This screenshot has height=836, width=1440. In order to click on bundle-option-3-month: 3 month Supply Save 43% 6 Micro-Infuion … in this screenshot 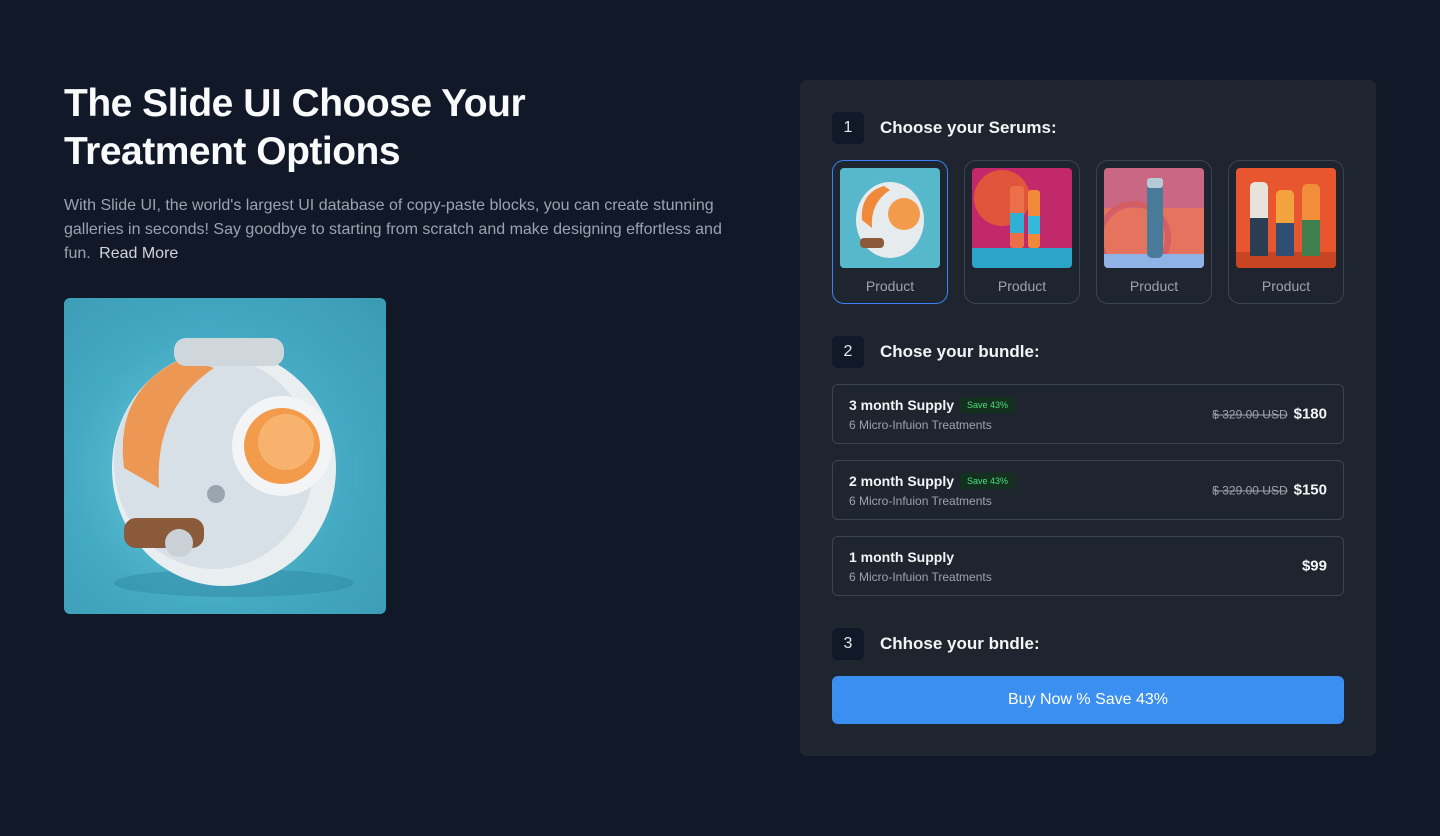, I will do `click(1088, 414)`.